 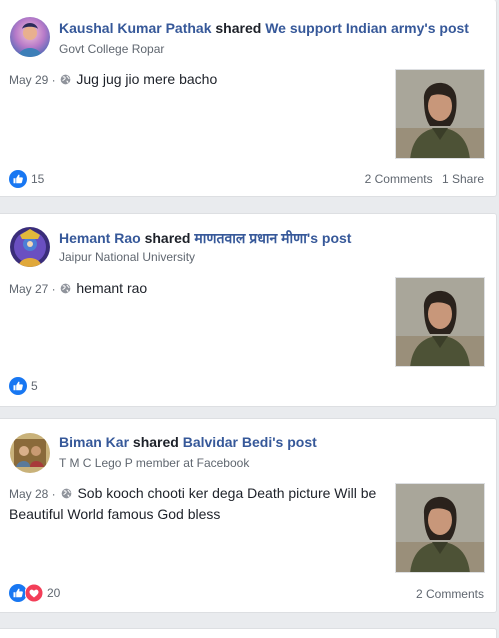 I want to click on reaction-summary: 15, so click(x=26, y=179).